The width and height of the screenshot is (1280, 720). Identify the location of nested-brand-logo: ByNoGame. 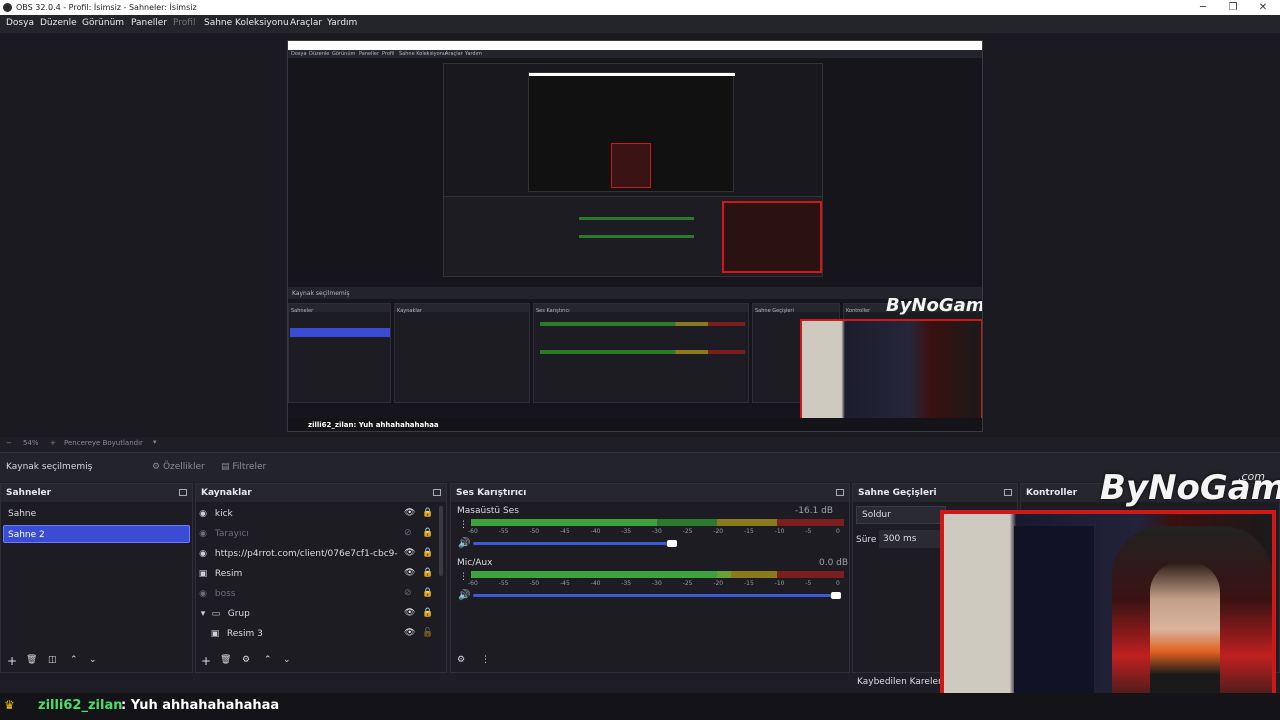
(934, 305).